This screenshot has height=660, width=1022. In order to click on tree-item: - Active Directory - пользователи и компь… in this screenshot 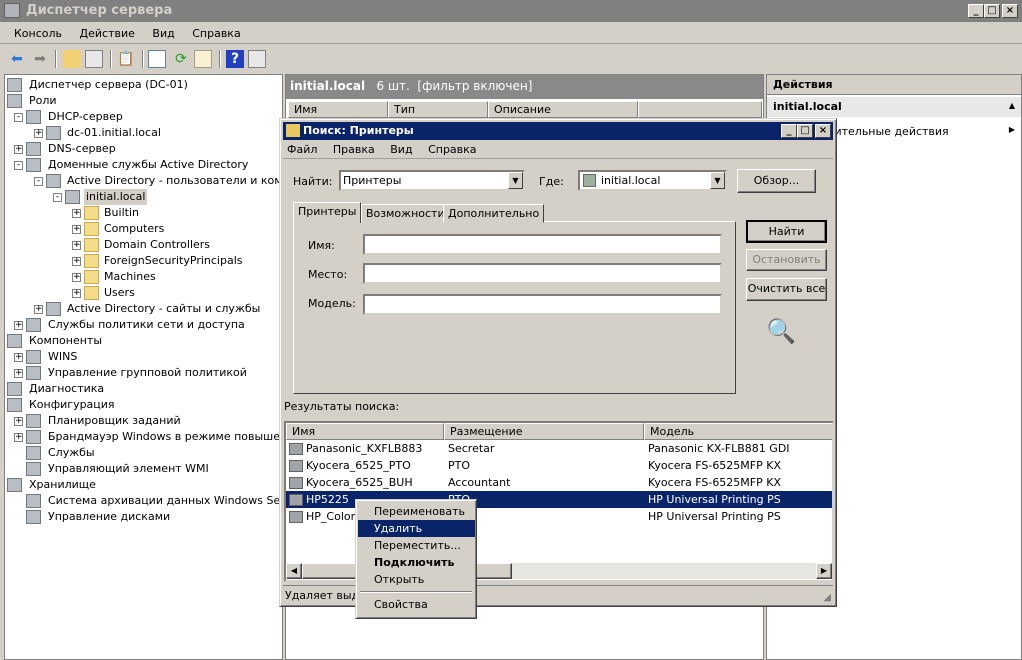, I will do `click(143, 181)`.